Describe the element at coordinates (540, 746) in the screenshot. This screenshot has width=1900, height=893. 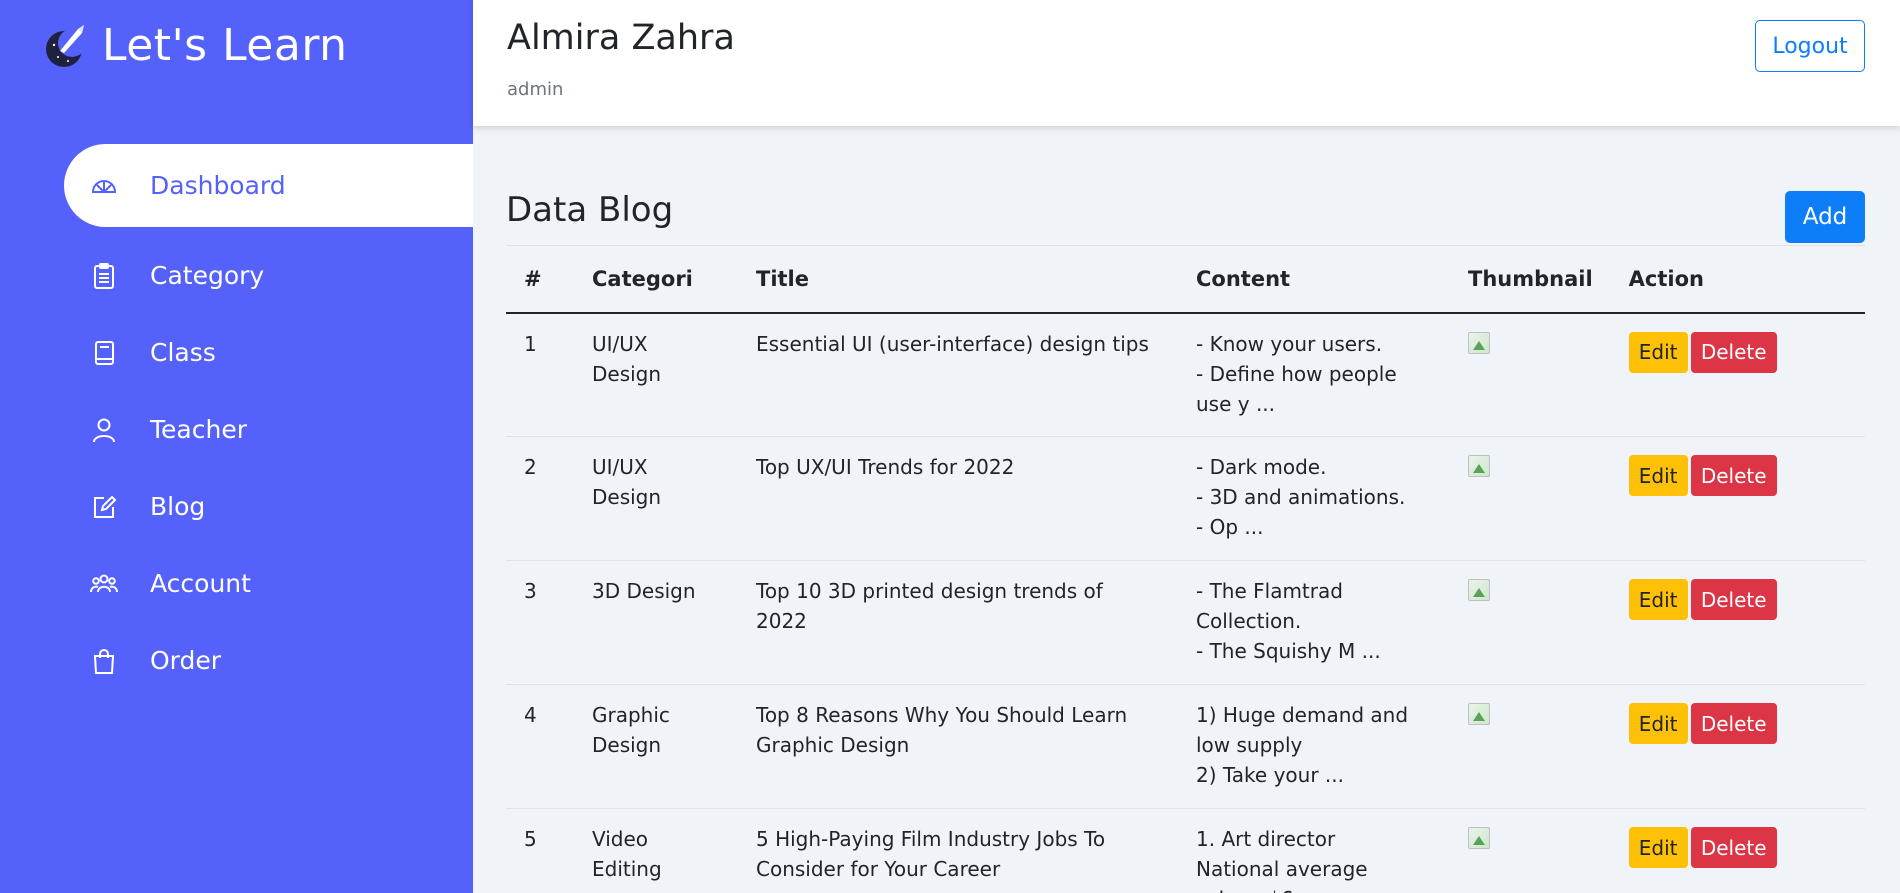
I see `row-number: 4` at that location.